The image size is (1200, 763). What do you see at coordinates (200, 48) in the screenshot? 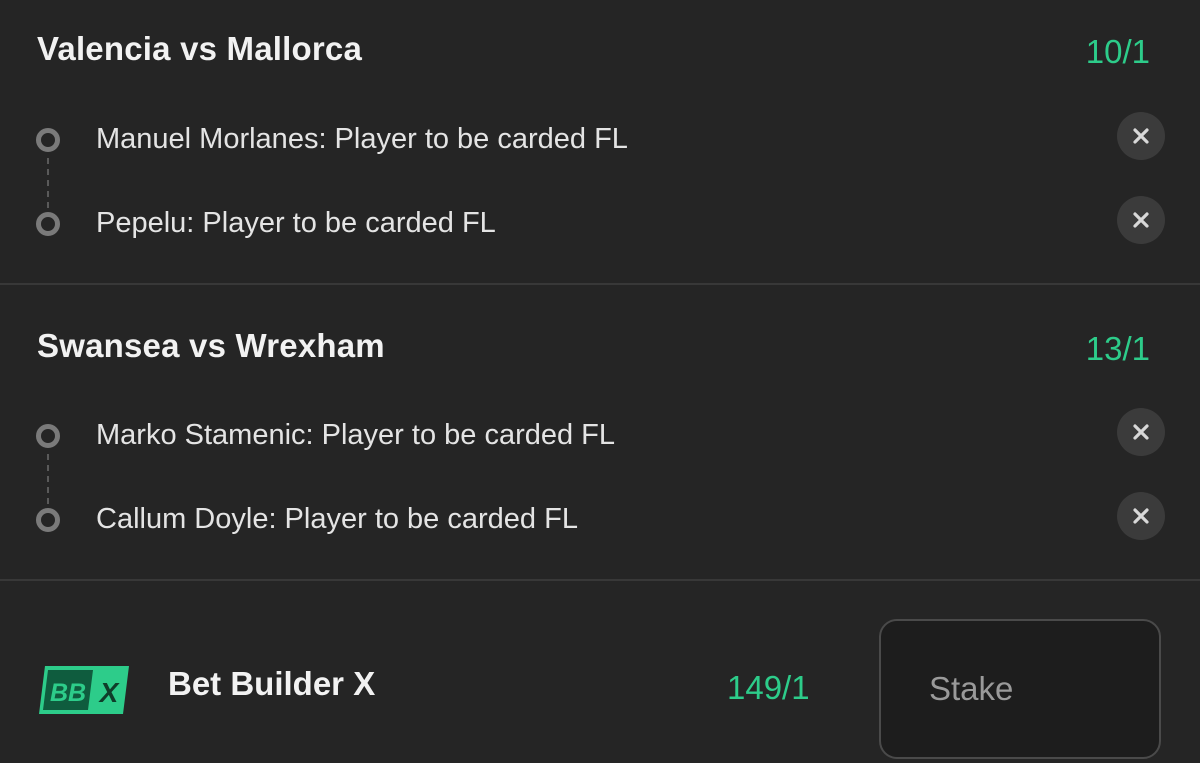
I see `event-title: Valencia vs Mallorca` at bounding box center [200, 48].